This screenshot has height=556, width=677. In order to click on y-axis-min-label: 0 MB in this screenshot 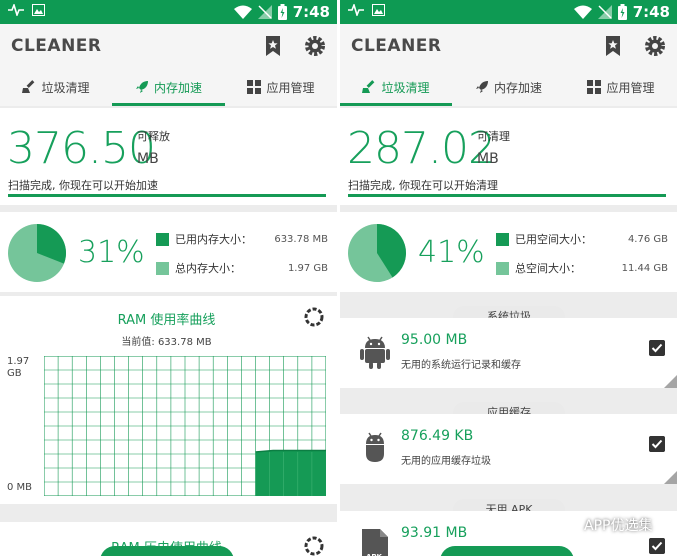, I will do `click(20, 487)`.